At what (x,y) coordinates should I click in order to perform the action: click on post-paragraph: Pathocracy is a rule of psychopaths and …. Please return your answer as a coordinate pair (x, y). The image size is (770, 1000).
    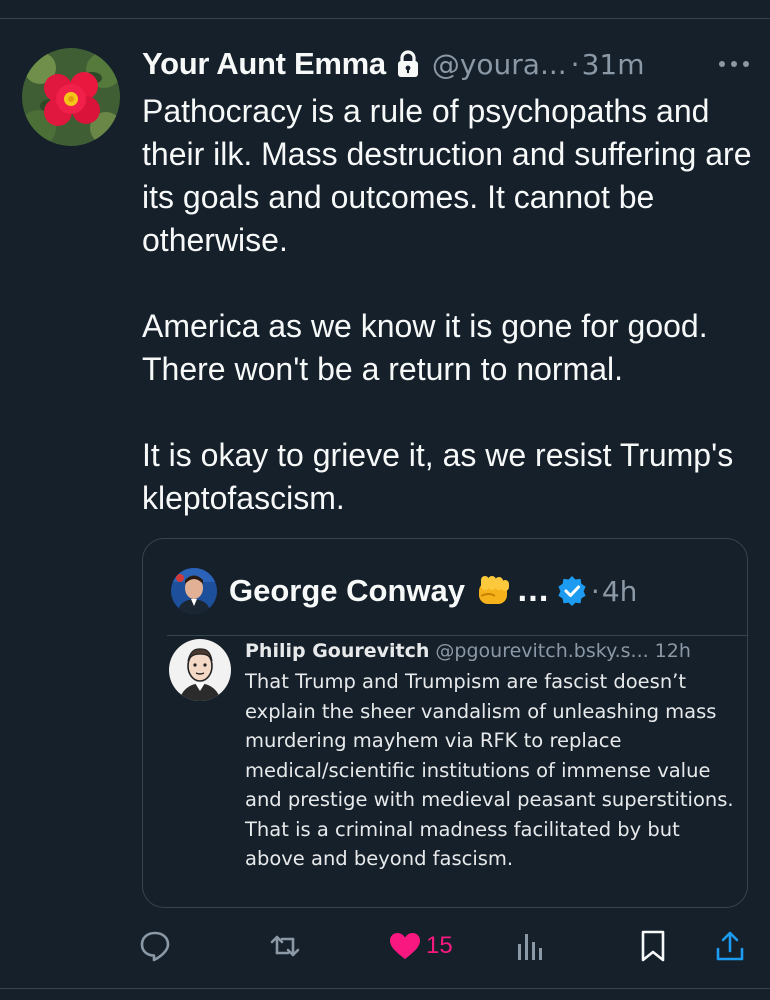
    Looking at the image, I should click on (447, 175).